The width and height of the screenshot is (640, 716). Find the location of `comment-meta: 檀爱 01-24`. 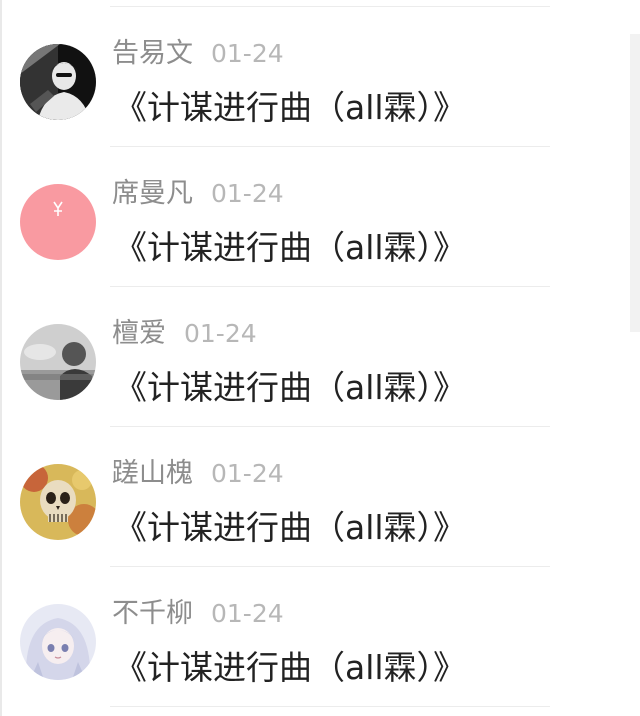

comment-meta: 檀爱 01-24 is located at coordinates (184, 334).